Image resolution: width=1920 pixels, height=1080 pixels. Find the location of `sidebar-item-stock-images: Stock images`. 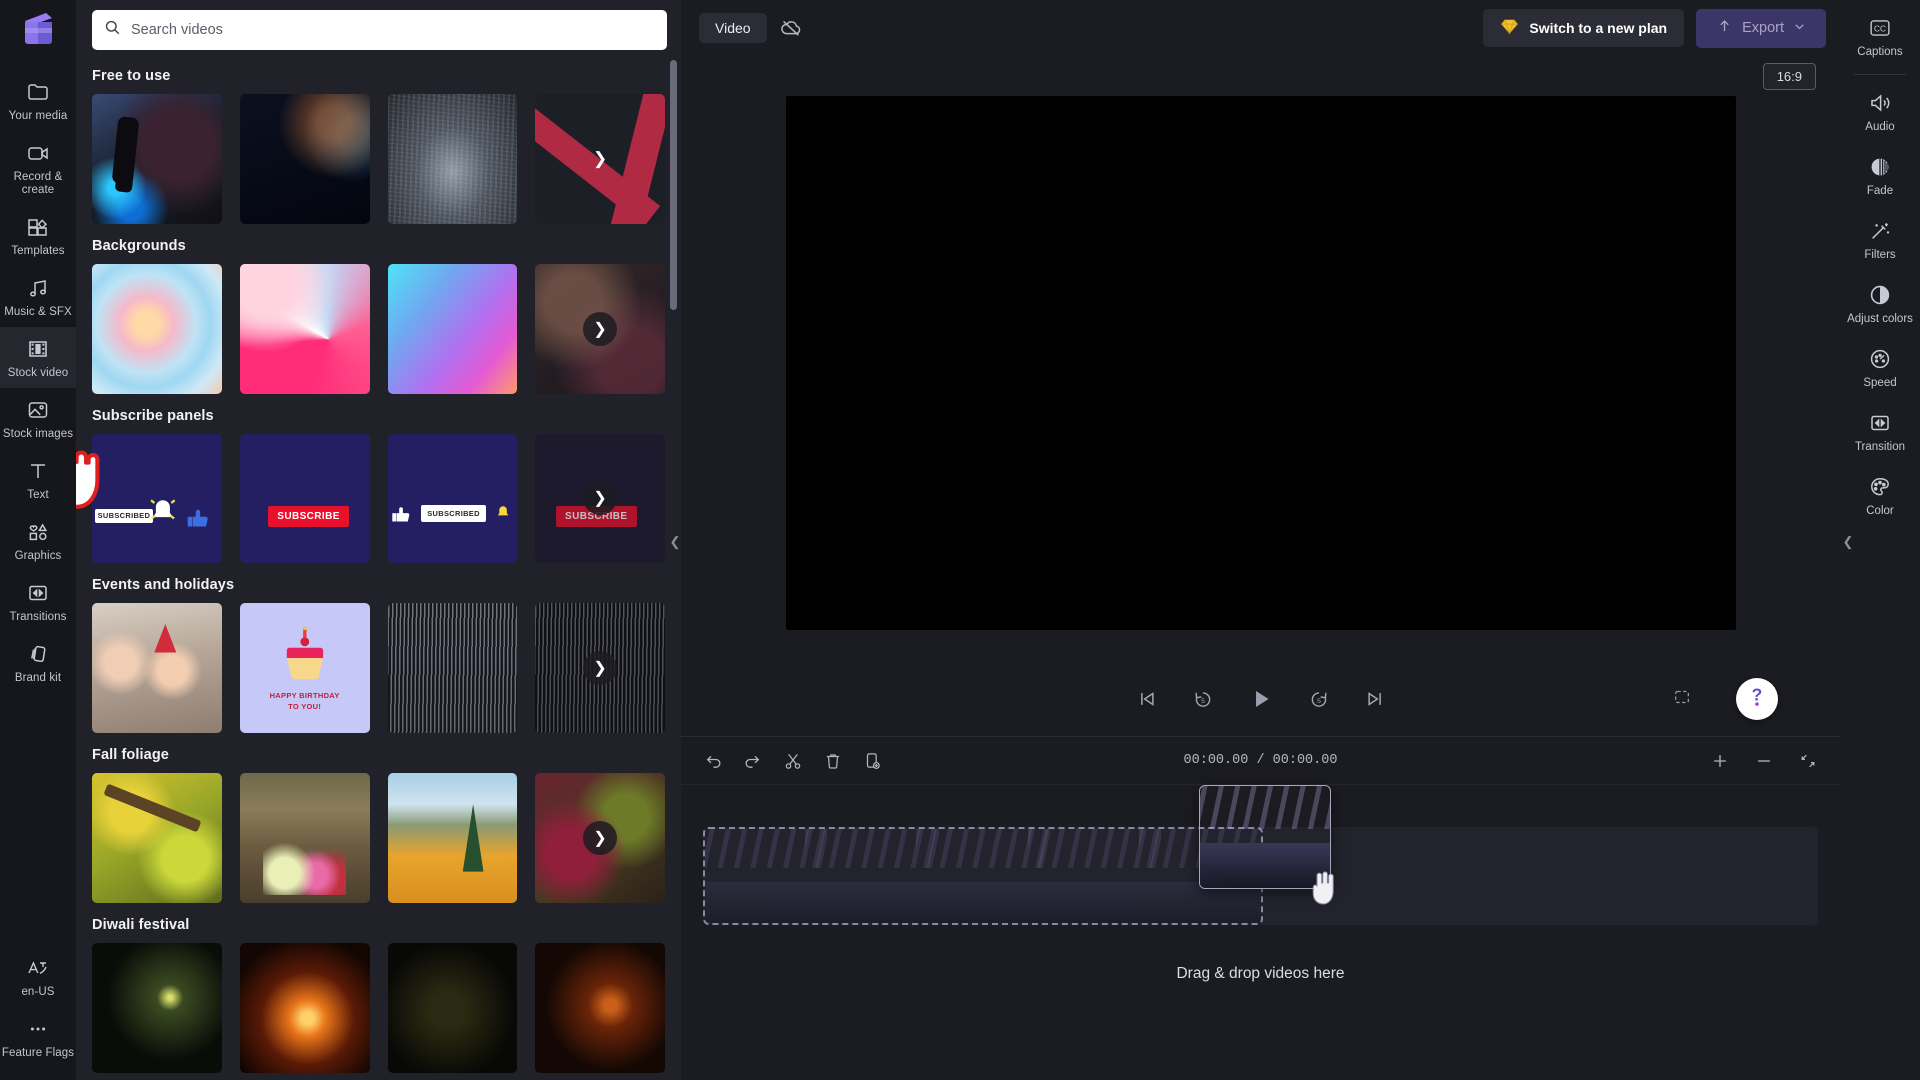

sidebar-item-stock-images: Stock images is located at coordinates (38, 418).